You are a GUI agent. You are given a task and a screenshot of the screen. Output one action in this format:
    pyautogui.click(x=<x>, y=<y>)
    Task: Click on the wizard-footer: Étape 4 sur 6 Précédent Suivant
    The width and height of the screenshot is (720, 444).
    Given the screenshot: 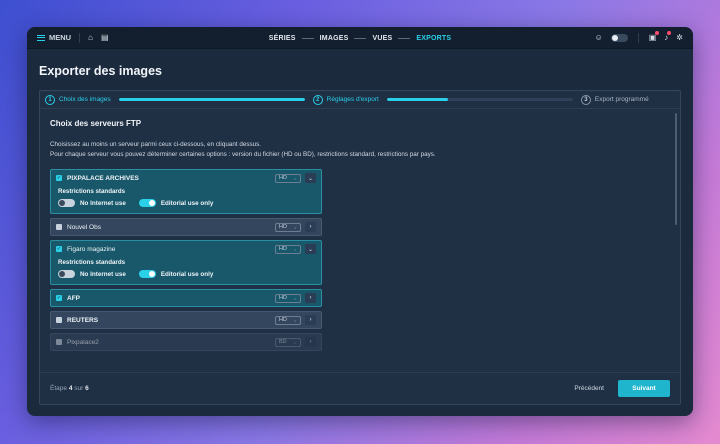 What is the action you would take?
    pyautogui.click(x=360, y=388)
    